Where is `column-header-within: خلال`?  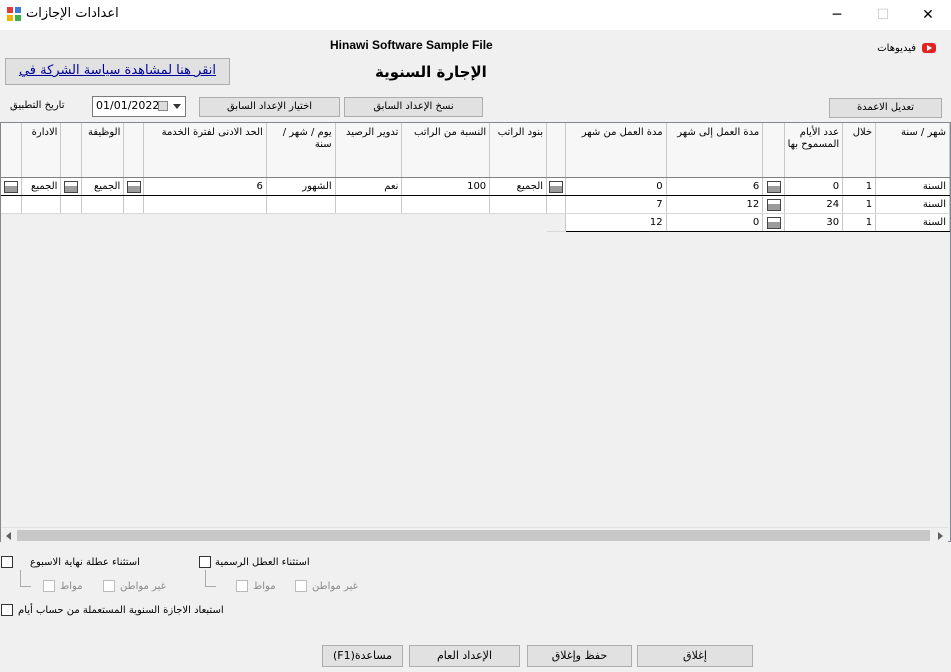
column-header-within: خلال is located at coordinates (859, 150).